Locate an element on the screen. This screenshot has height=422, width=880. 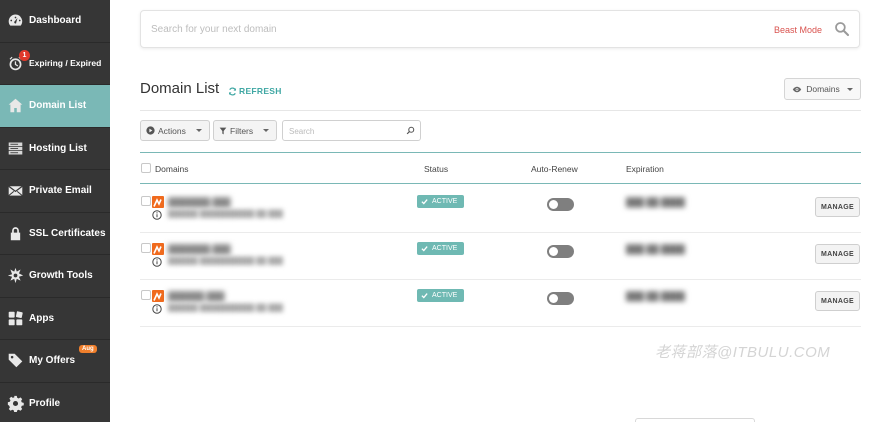
expiring-count-badge: 1 is located at coordinates (24, 55).